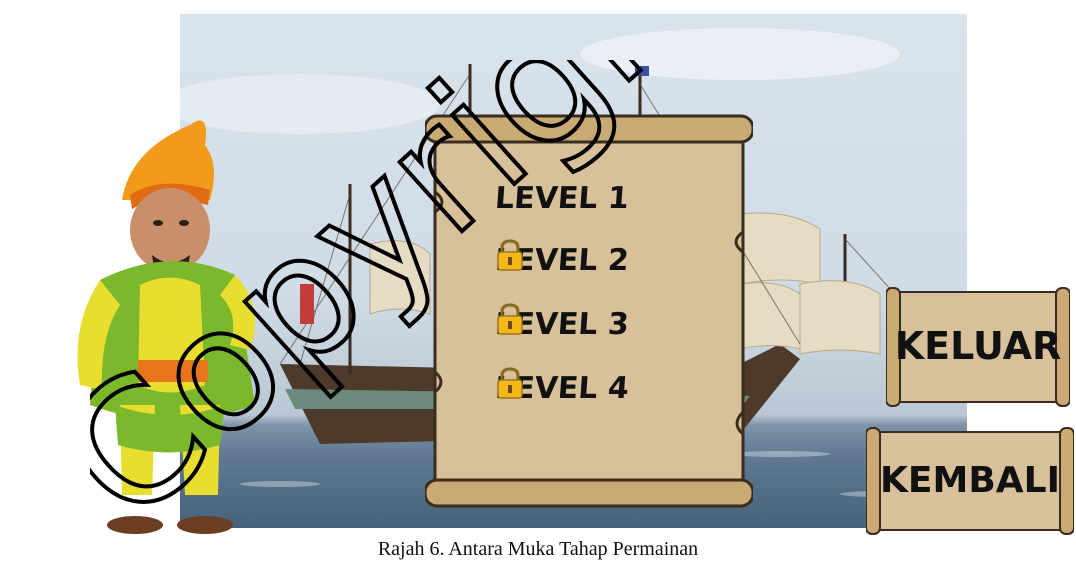 Image resolution: width=1076 pixels, height=570 pixels. Describe the element at coordinates (166, 327) in the screenshot. I see `character-sultan` at that location.